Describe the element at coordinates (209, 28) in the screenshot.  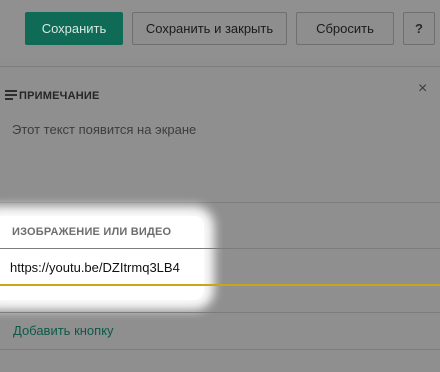
I see `save-and-close-button: Сохранить и закрыть` at that location.